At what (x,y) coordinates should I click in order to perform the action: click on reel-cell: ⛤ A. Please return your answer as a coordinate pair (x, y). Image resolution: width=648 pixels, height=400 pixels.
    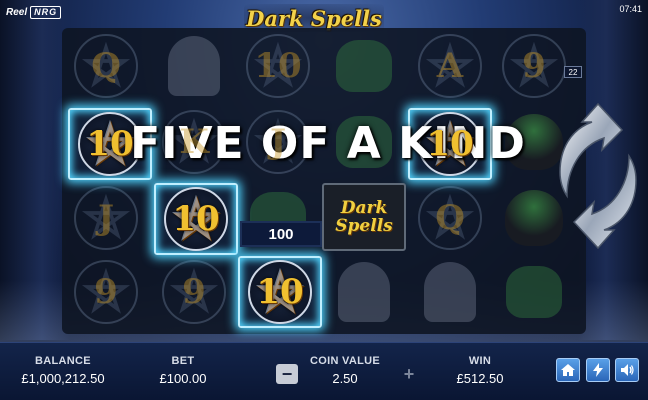
    Looking at the image, I should click on (450, 66).